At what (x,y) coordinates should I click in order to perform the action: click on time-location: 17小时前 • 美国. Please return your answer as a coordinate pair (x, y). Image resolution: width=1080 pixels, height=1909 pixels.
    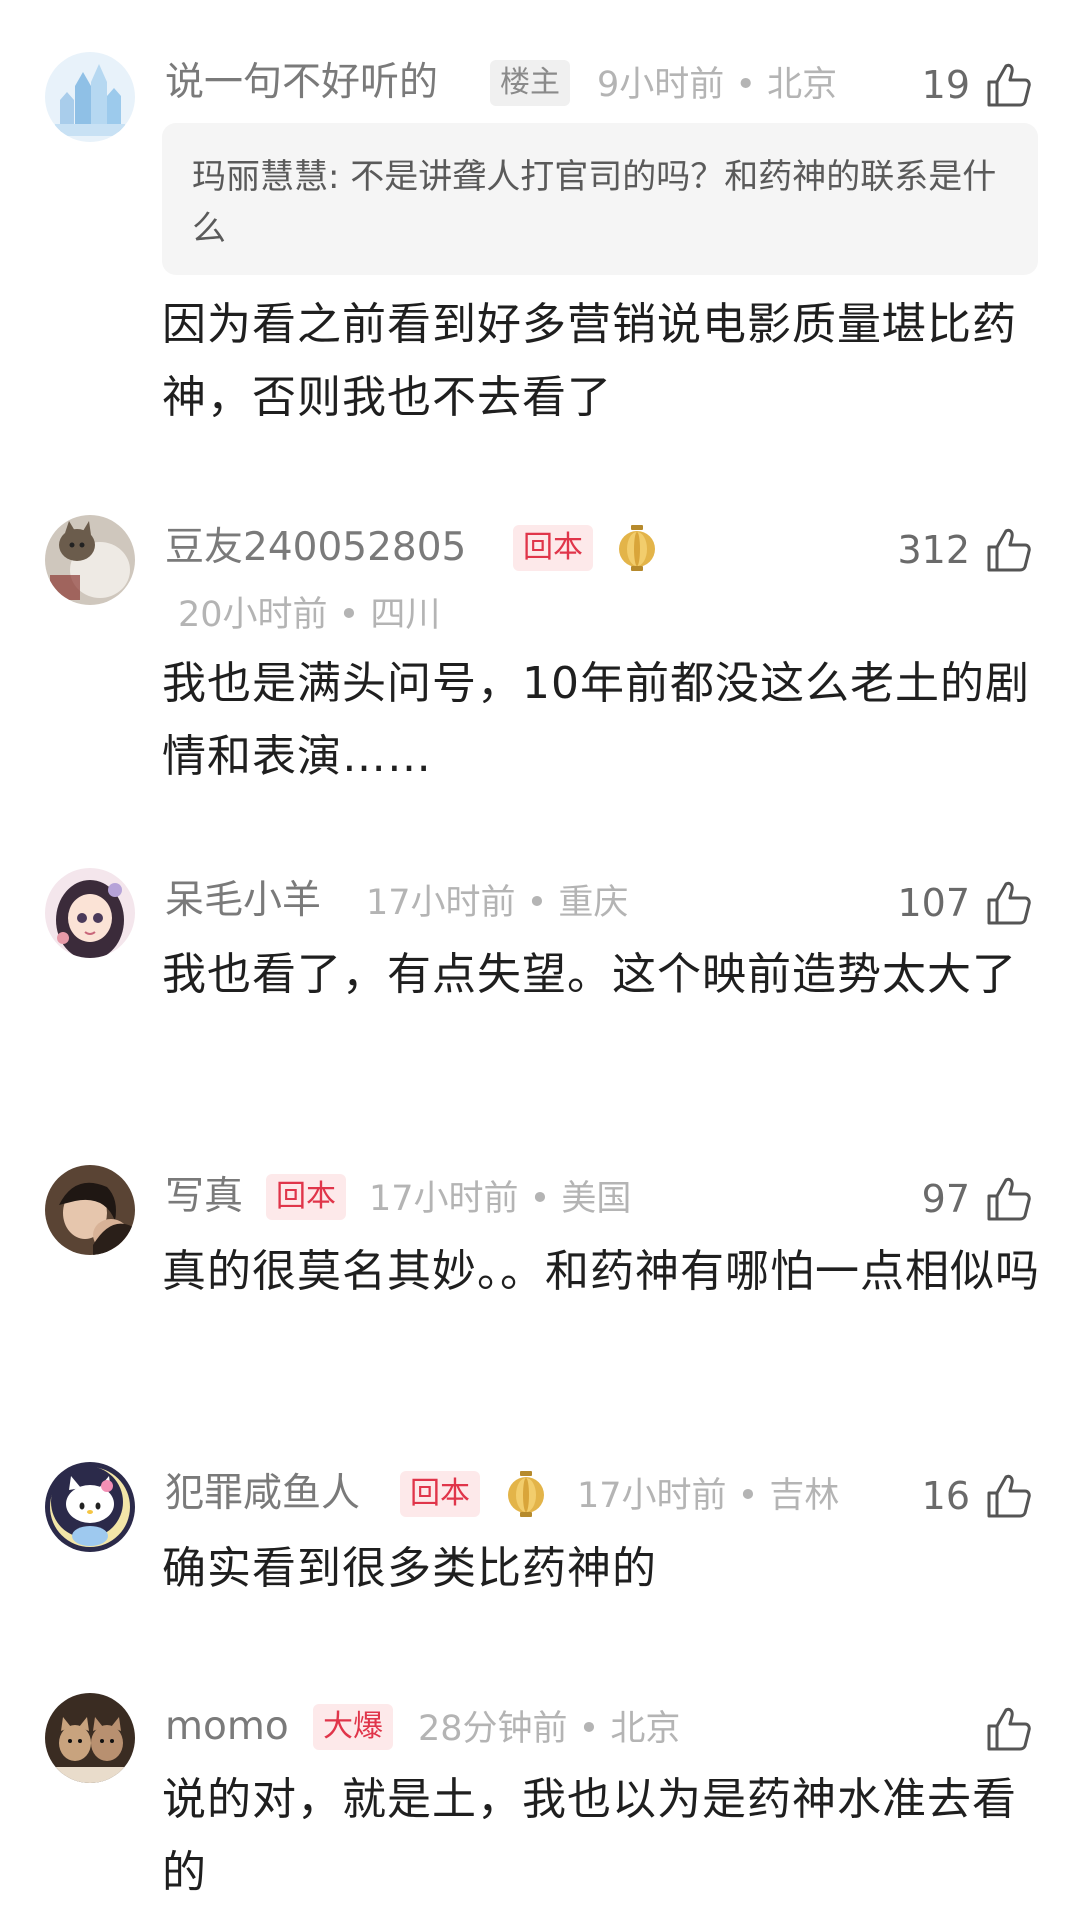
    Looking at the image, I should click on (500, 1199).